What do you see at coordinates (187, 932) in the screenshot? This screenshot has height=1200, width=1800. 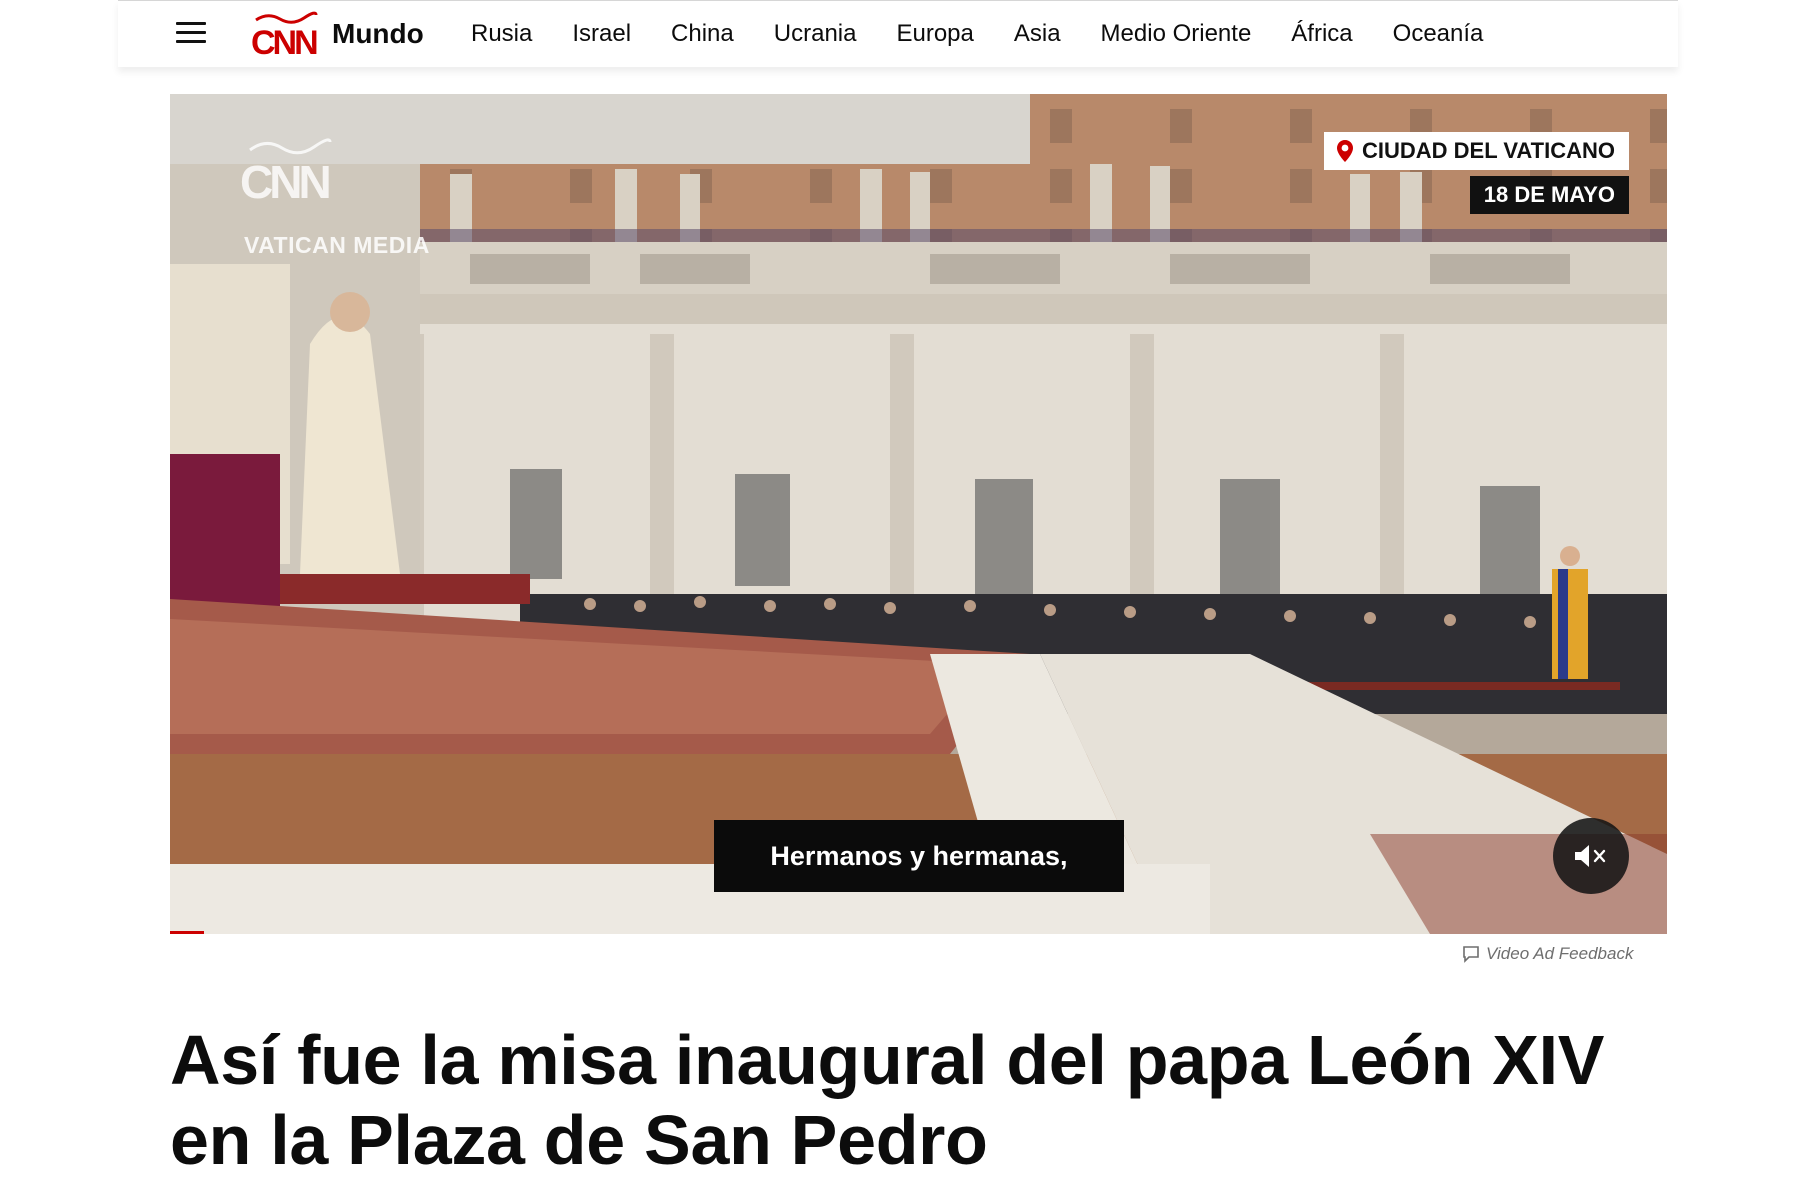 I see `video-progress-bar` at bounding box center [187, 932].